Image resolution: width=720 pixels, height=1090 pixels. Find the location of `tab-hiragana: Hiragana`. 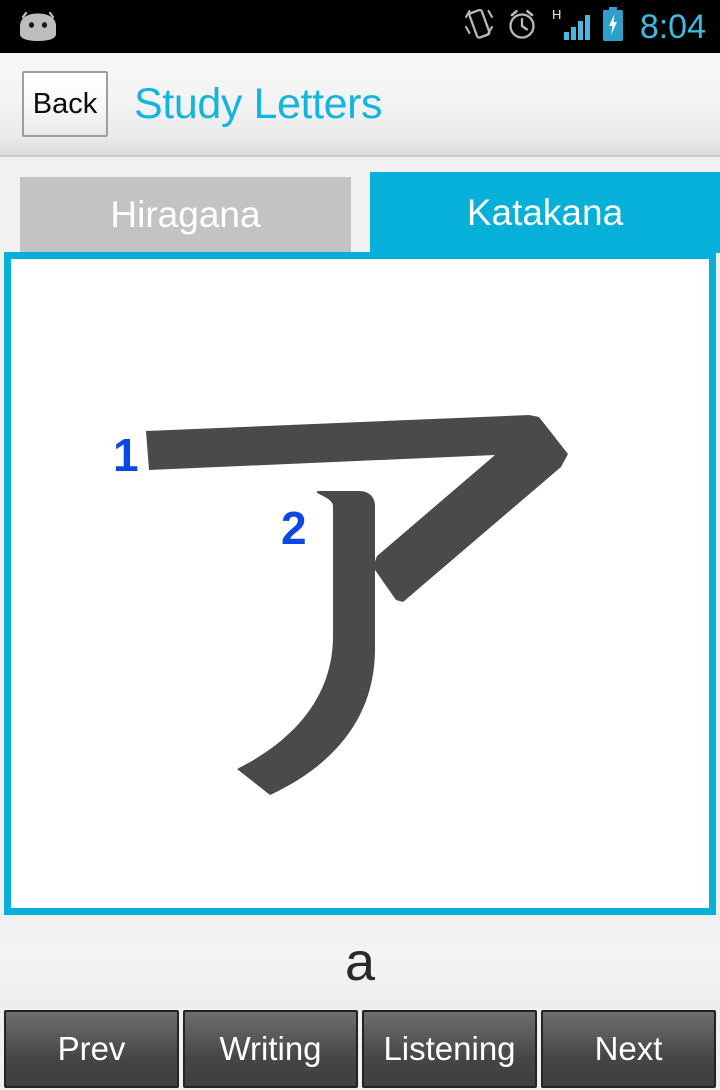

tab-hiragana: Hiragana is located at coordinates (185, 215).